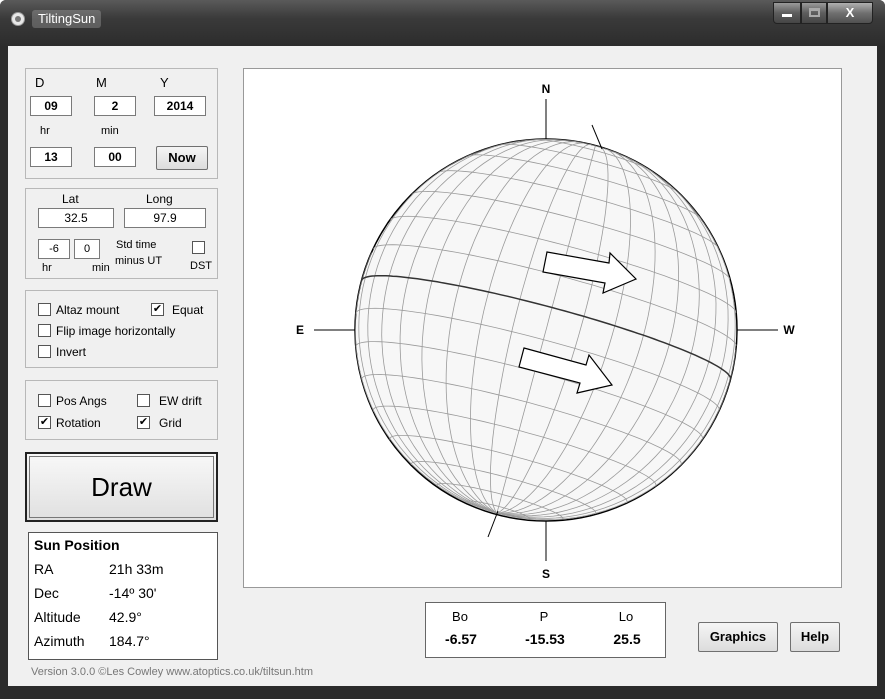  I want to click on bo-value: -6.57, so click(461, 639).